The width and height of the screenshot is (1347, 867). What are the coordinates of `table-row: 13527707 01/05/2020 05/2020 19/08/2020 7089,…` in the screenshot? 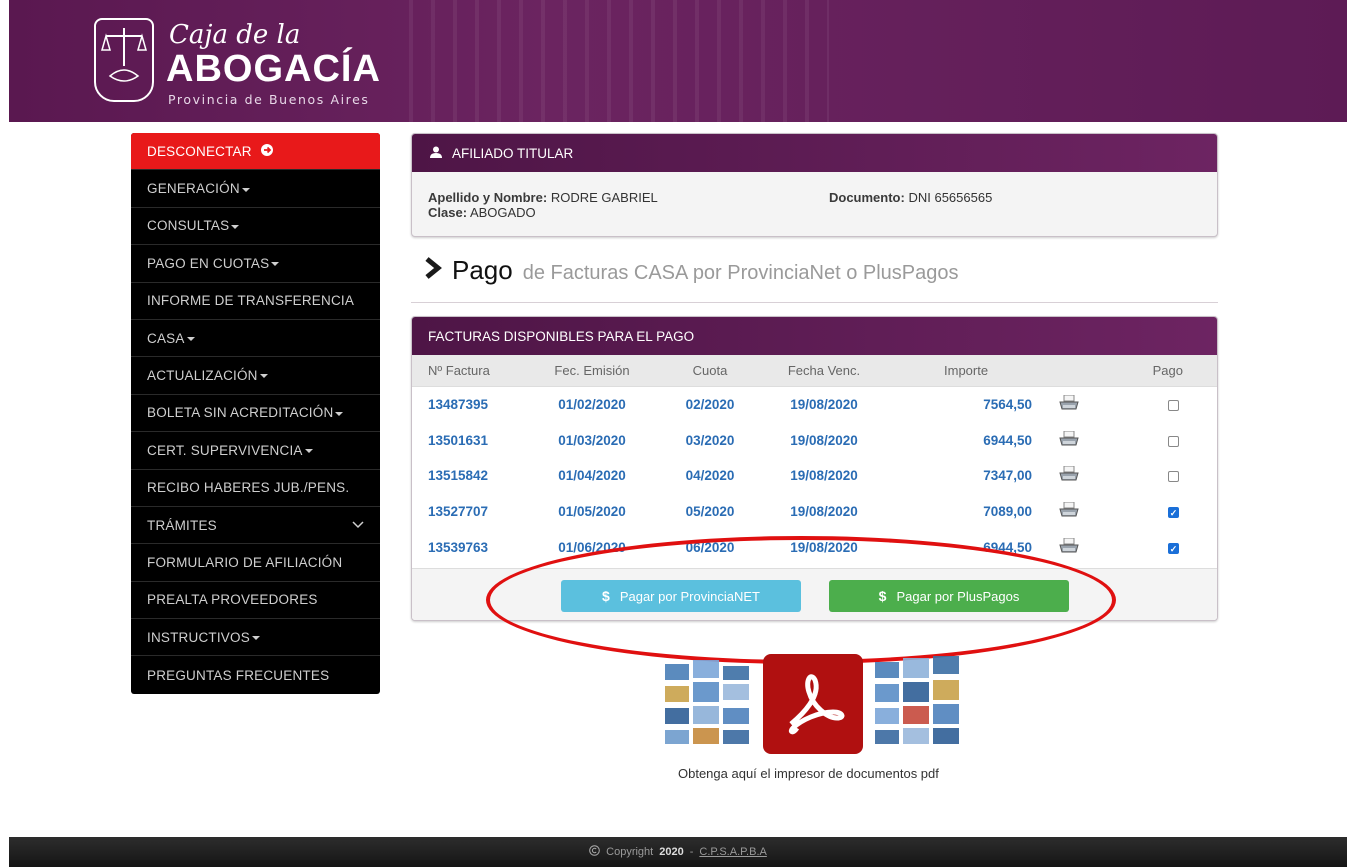 It's located at (814, 512).